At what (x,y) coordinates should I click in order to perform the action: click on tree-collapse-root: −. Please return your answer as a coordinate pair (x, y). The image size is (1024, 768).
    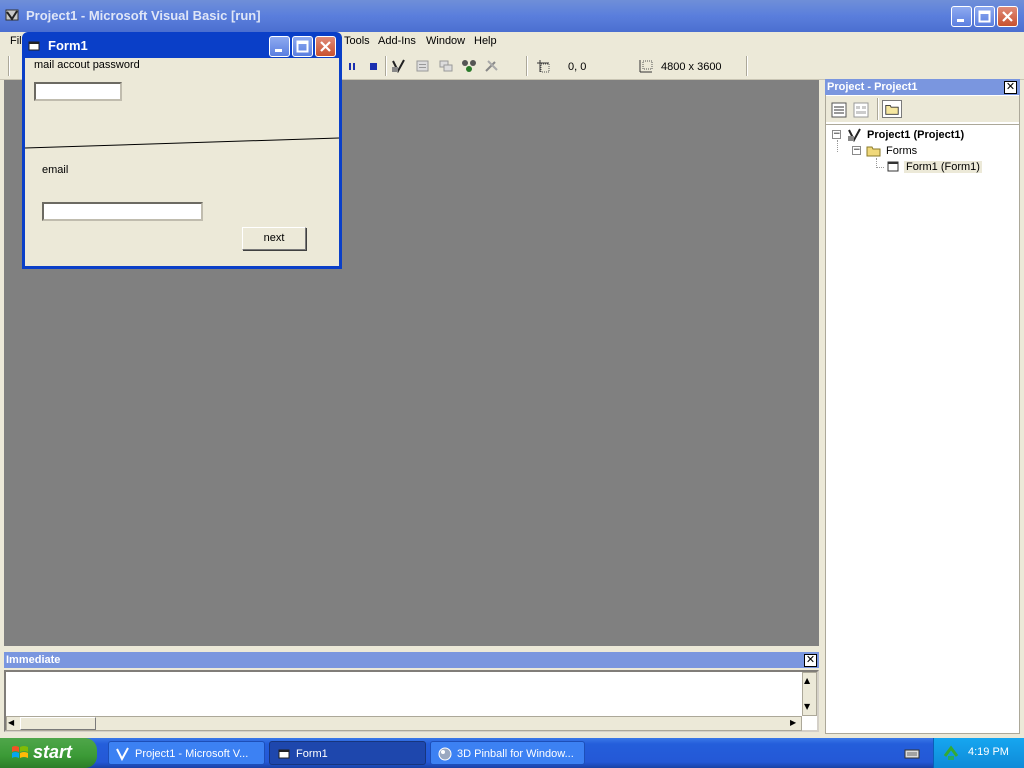
    Looking at the image, I should click on (836, 134).